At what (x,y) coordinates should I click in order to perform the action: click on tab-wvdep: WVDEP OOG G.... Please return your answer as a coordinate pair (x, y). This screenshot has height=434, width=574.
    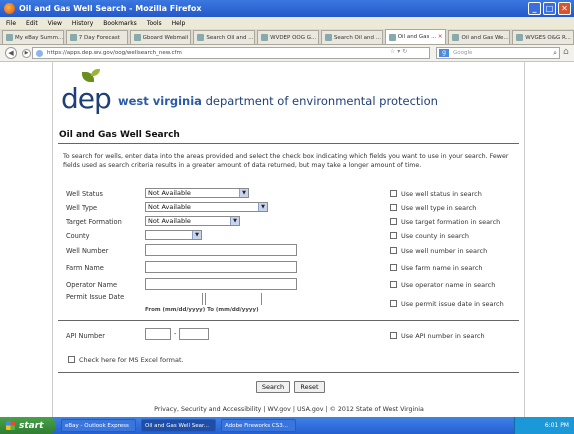
    Looking at the image, I should click on (288, 37).